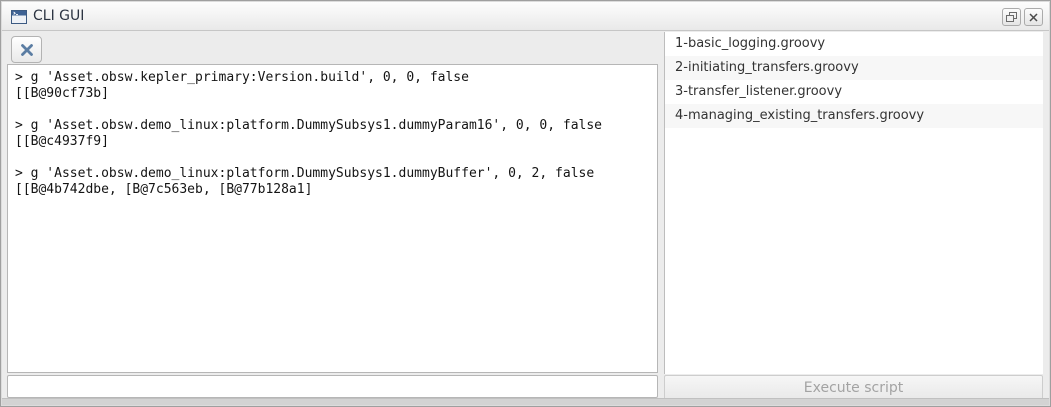 The height and width of the screenshot is (407, 1051). Describe the element at coordinates (854, 116) in the screenshot. I see `script-list-item: 4-managing_existing_transfers.groovy` at that location.